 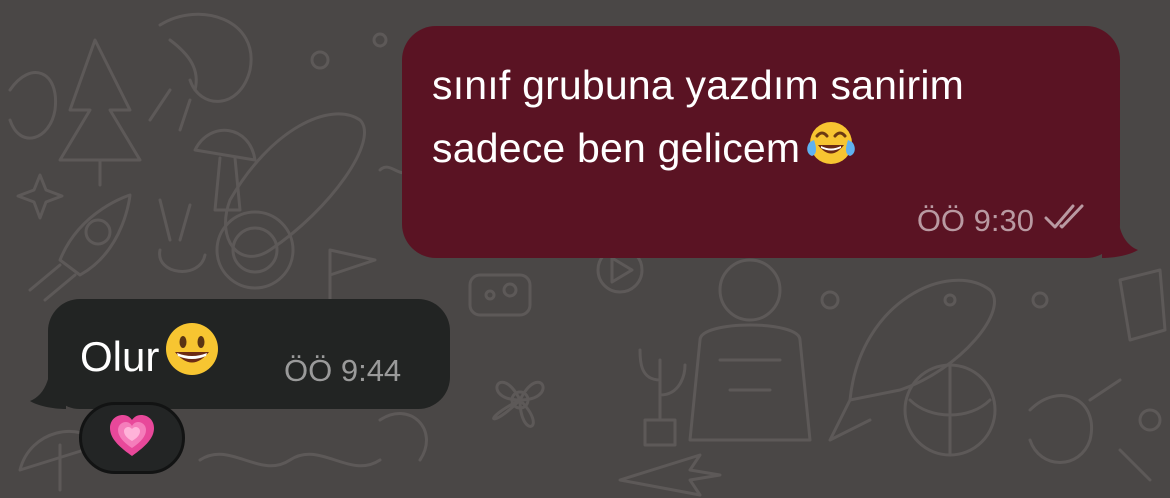 What do you see at coordinates (192, 356) in the screenshot?
I see `grinning-face-emoji-icon` at bounding box center [192, 356].